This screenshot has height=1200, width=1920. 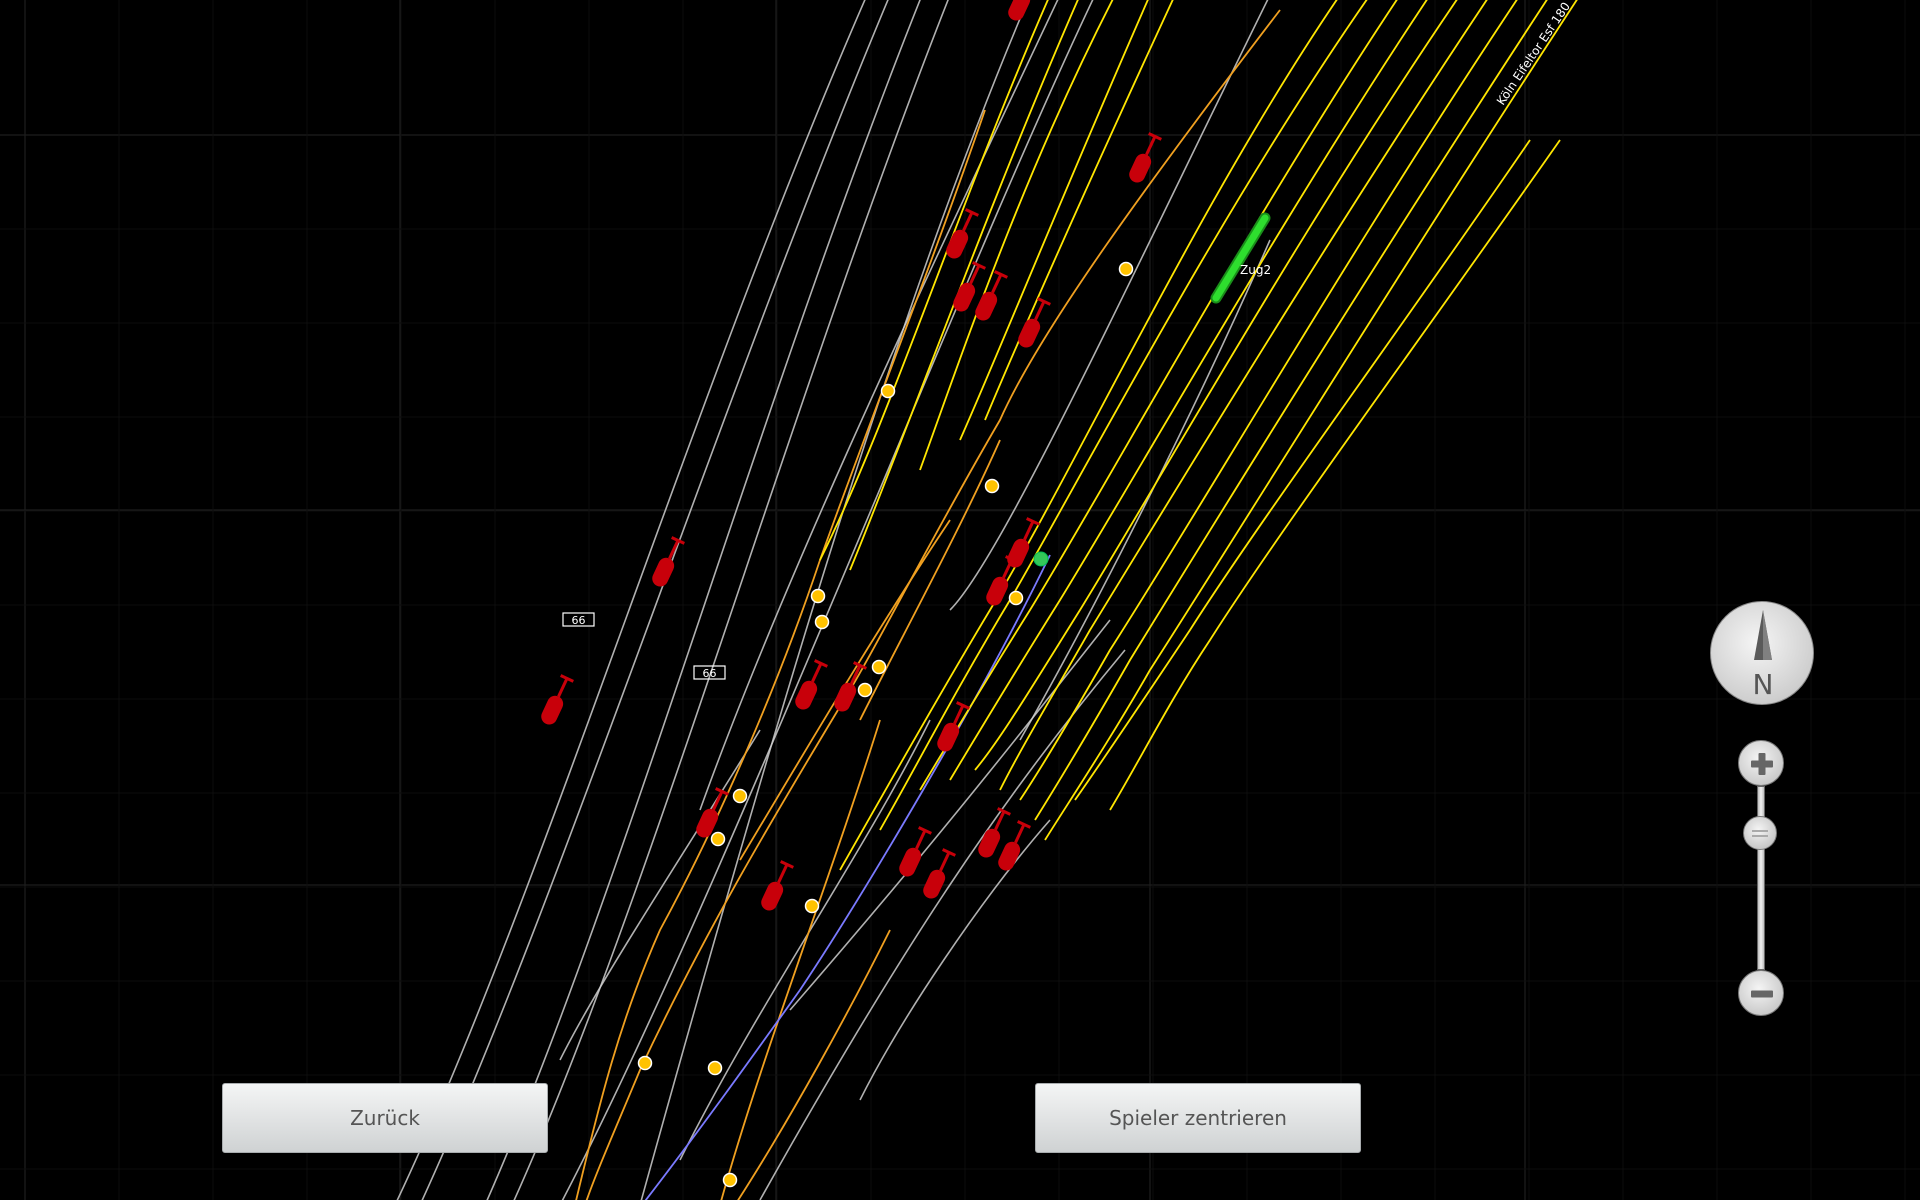 What do you see at coordinates (1240, 258) in the screenshot?
I see `player-train` at bounding box center [1240, 258].